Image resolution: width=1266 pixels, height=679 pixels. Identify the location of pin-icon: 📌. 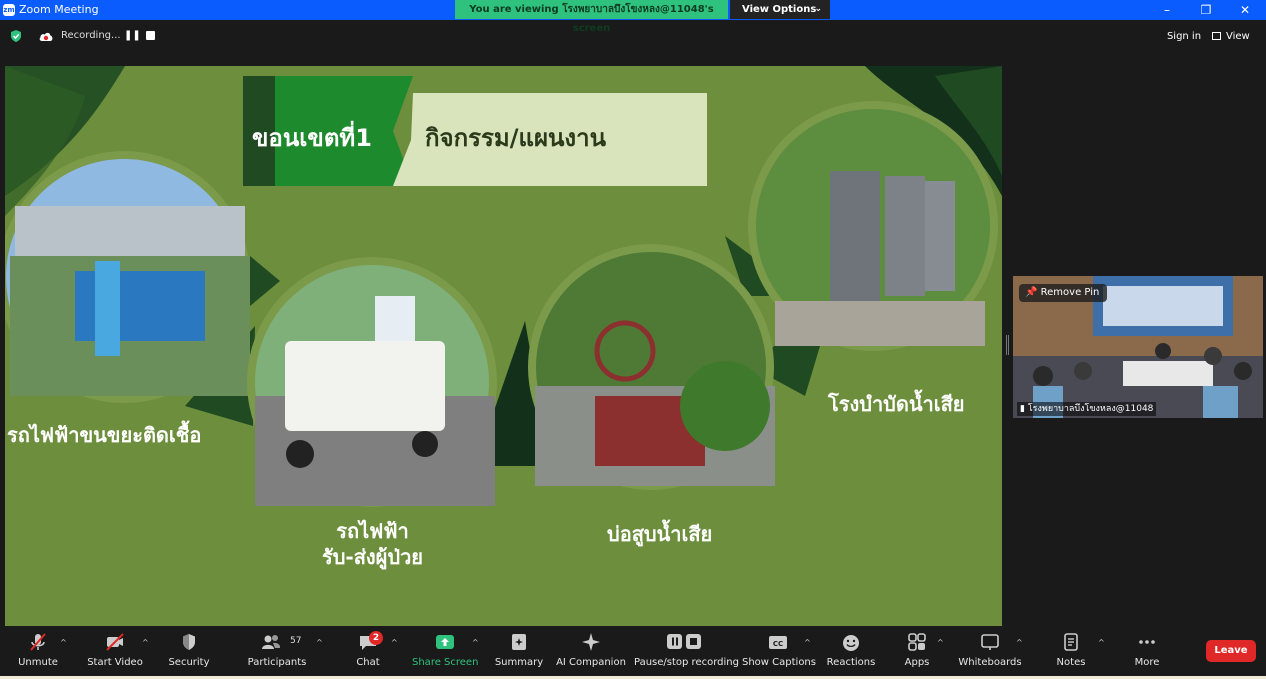
(1031, 292).